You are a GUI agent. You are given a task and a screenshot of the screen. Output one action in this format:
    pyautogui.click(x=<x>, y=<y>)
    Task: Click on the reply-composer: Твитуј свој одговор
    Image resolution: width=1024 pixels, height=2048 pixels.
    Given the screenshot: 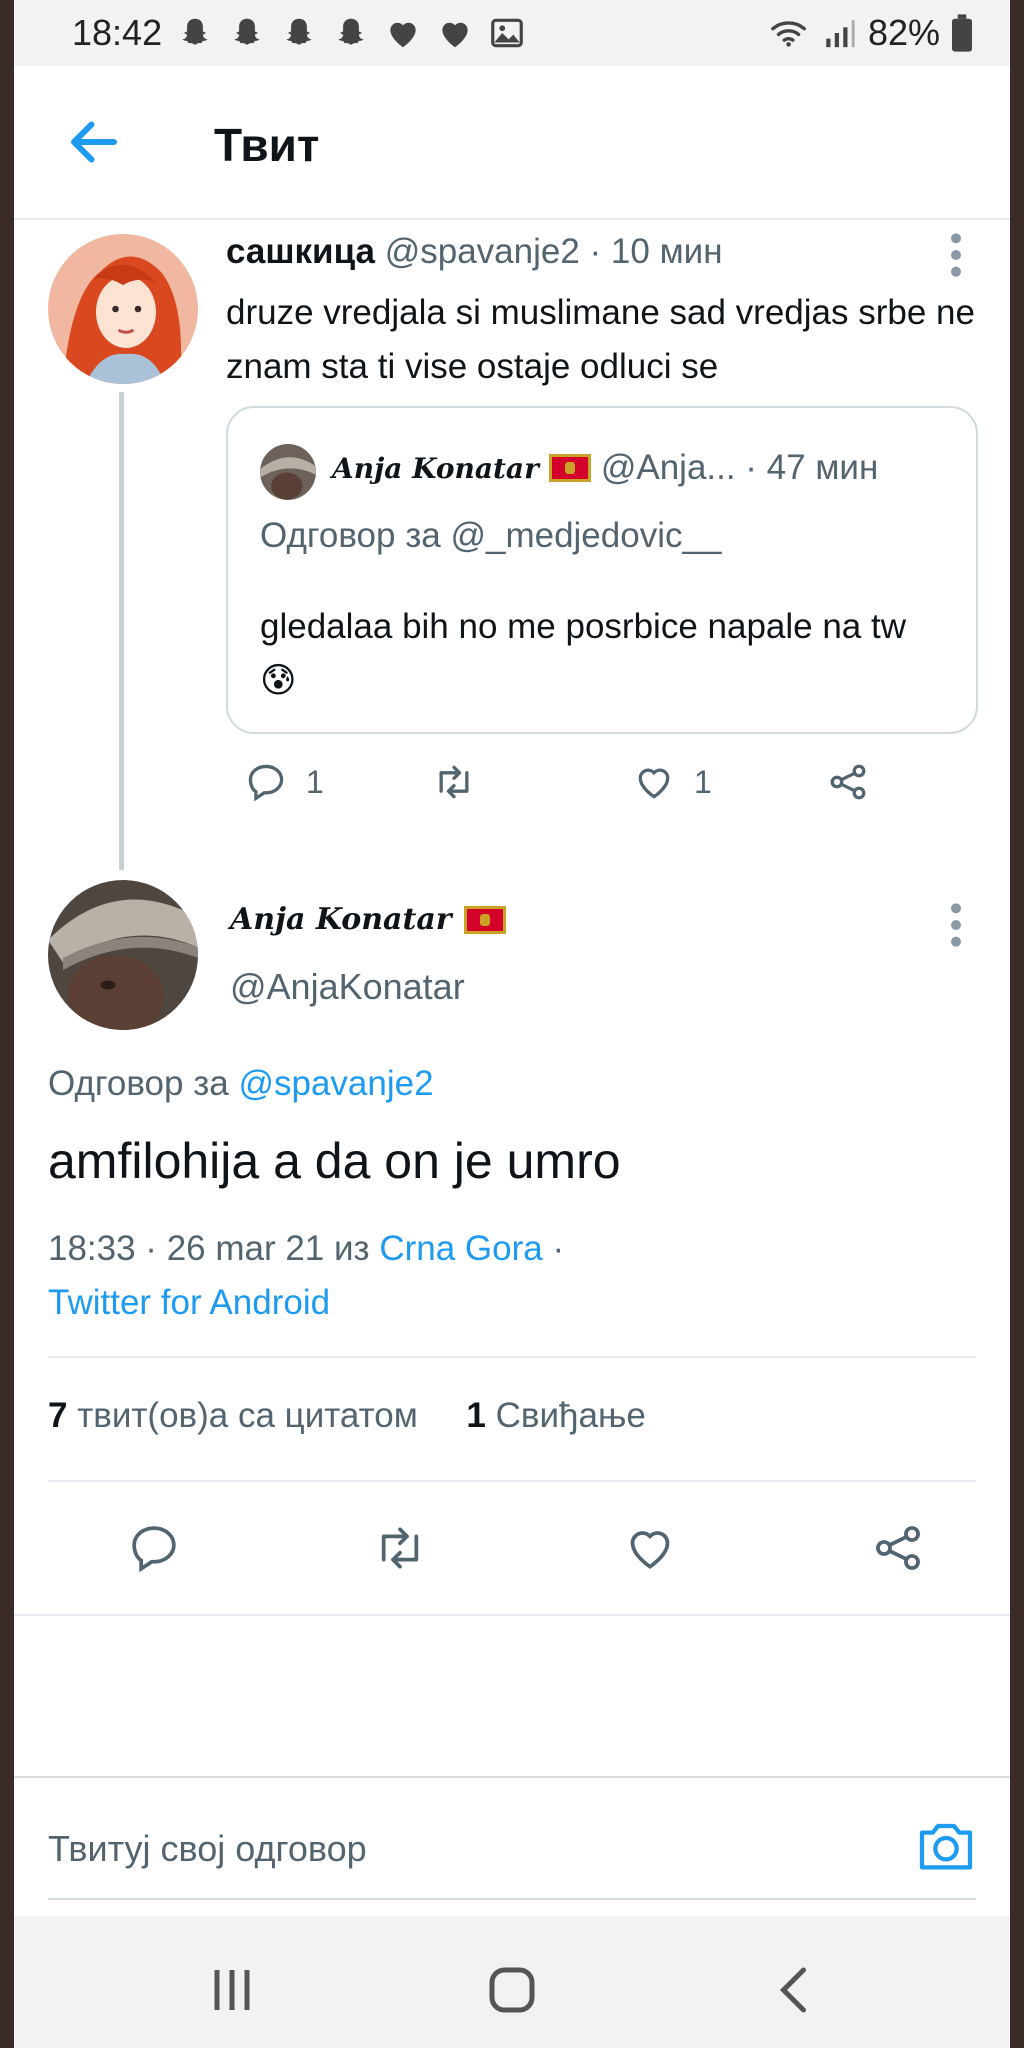 What is the action you would take?
    pyautogui.click(x=512, y=1847)
    